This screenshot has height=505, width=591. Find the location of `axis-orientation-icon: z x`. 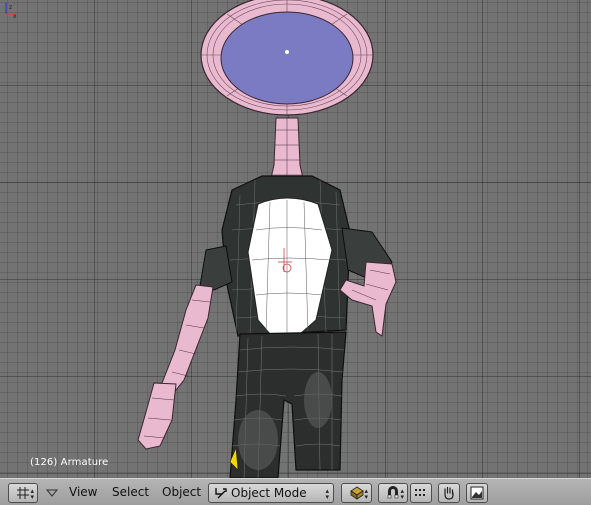

axis-orientation-icon: z x is located at coordinates (11, 10).